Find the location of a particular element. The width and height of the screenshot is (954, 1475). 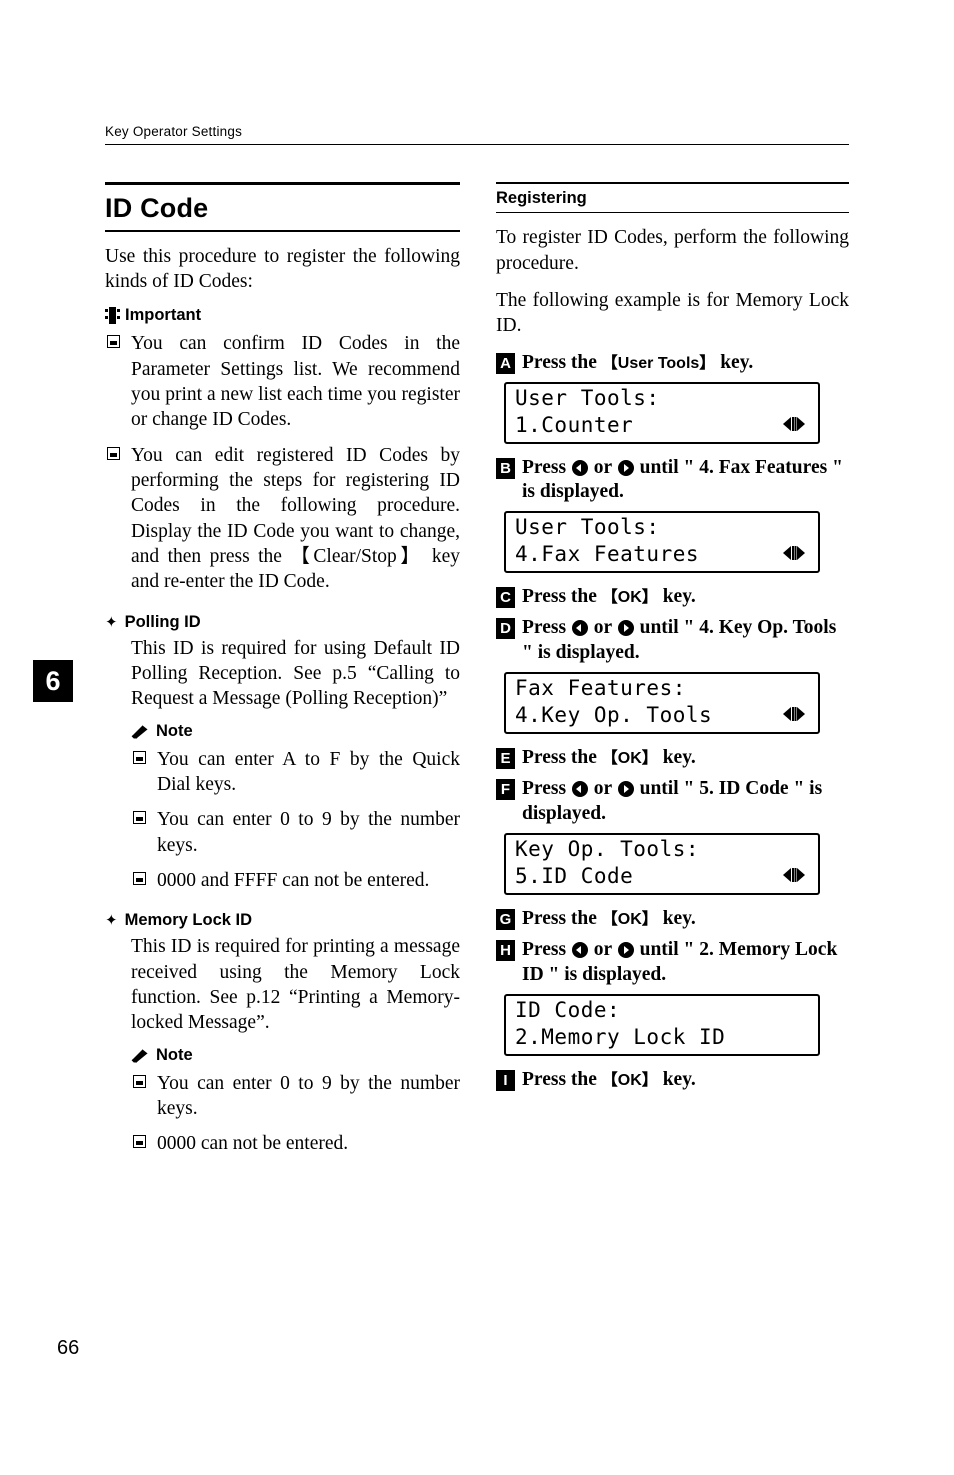

step-number: A is located at coordinates (505, 363).